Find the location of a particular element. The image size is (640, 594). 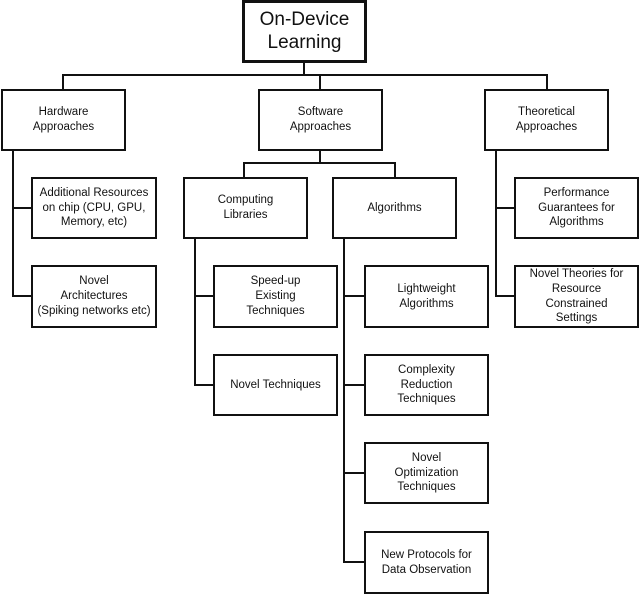

node-label: Speed-up Existing Techniques is located at coordinates (275, 296).